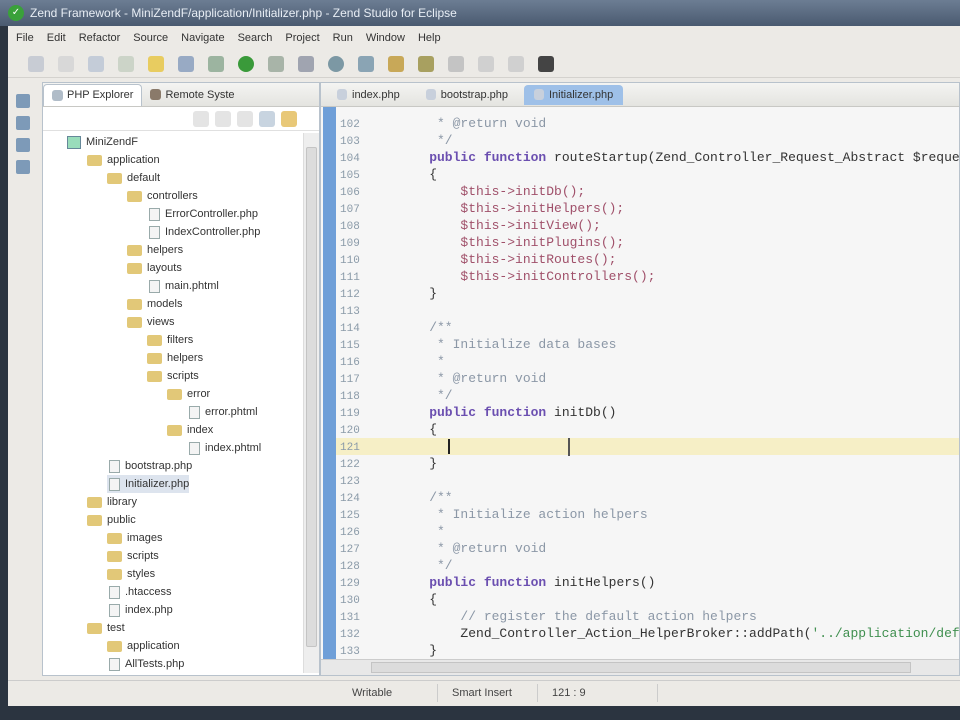  Describe the element at coordinates (25, 38) in the screenshot. I see `menu-file: File` at that location.